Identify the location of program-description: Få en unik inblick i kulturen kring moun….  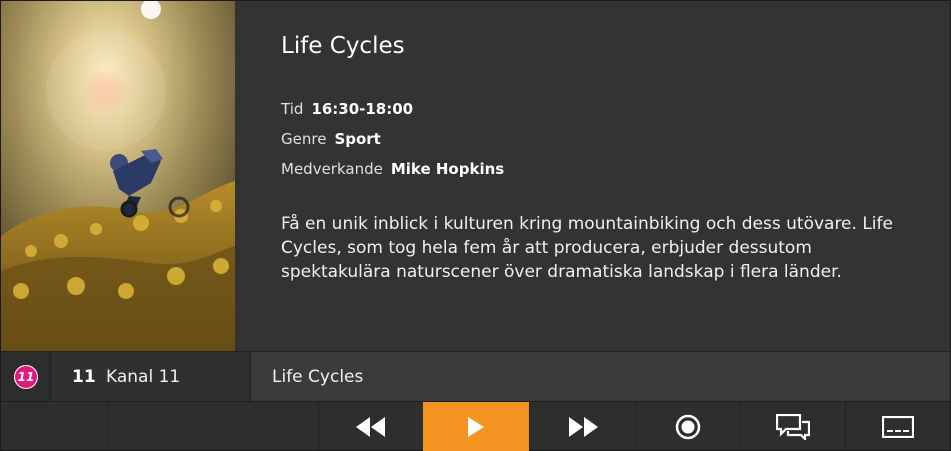
(587, 248).